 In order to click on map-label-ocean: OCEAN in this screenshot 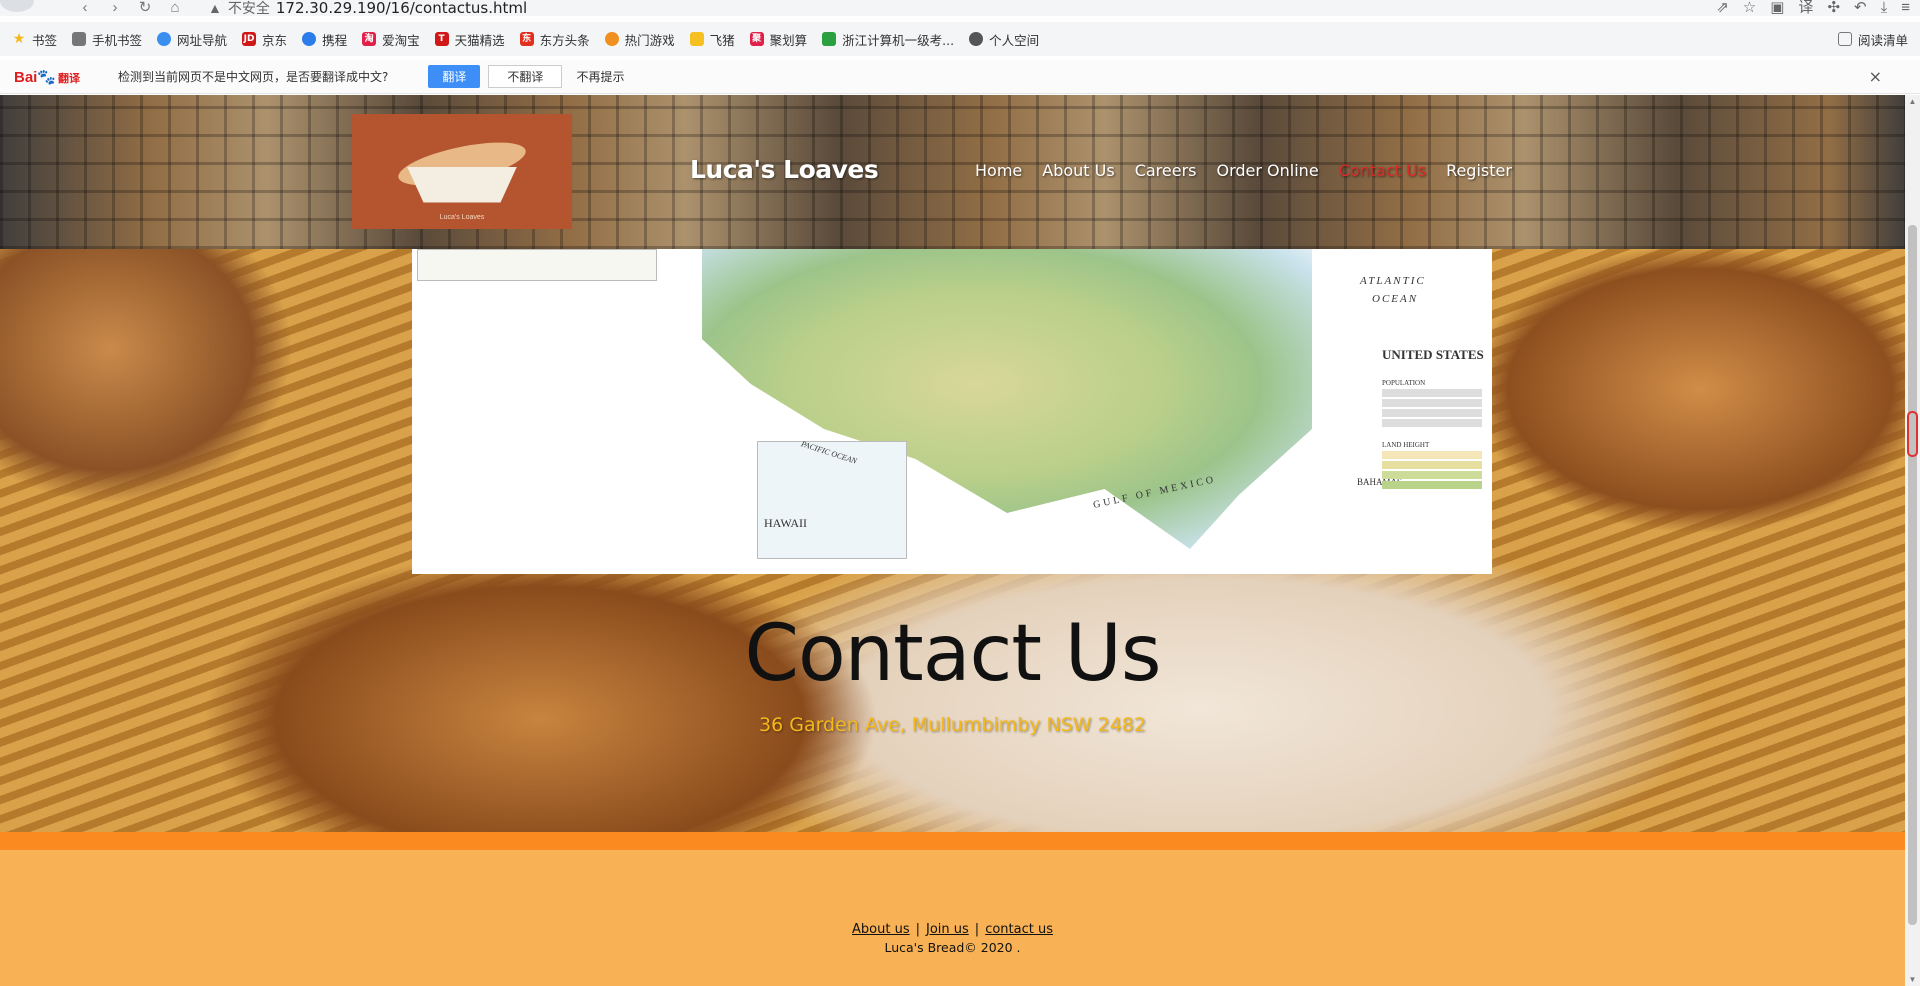, I will do `click(1395, 299)`.